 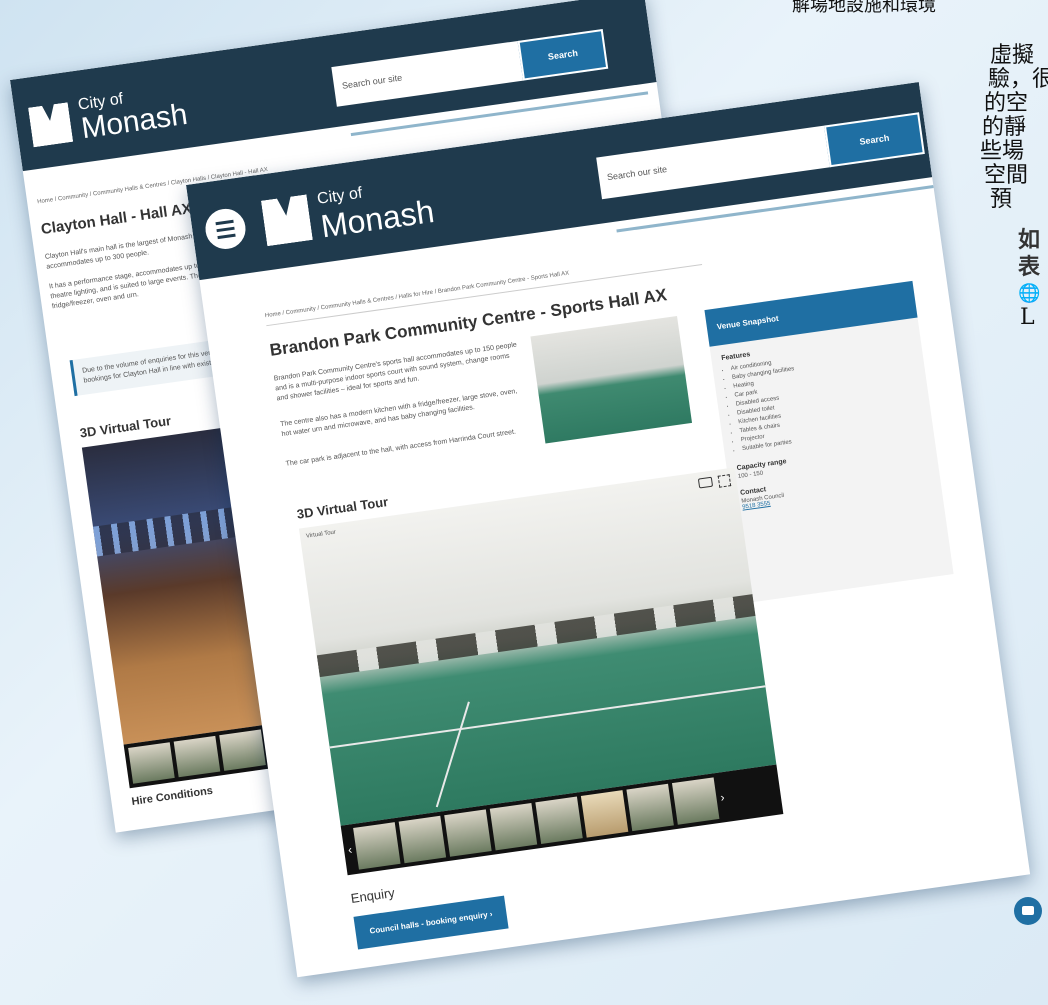 I want to click on booking-enquiry-button: Council halls - booking enquiry ›, so click(x=431, y=922).